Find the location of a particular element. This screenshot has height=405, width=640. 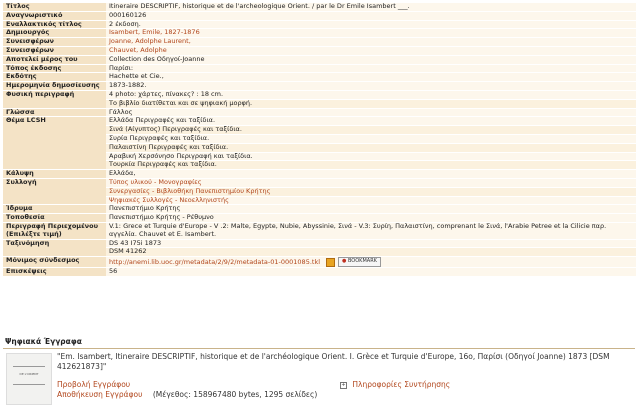

metadata-text: 1873-1882. is located at coordinates (128, 85).